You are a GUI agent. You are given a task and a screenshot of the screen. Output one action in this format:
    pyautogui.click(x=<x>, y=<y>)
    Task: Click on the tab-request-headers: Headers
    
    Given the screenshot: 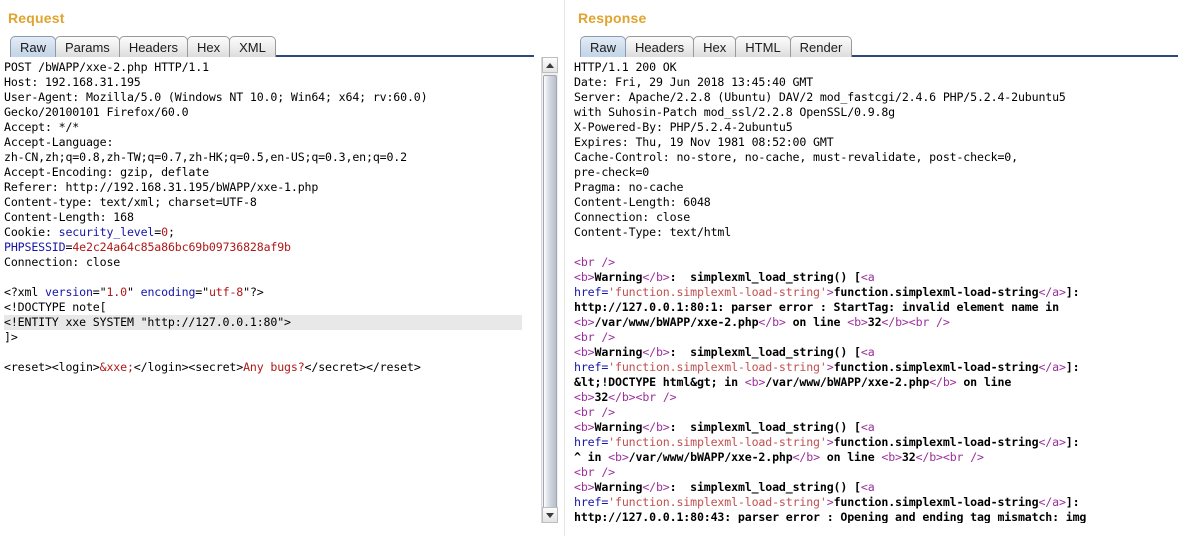 What is the action you would take?
    pyautogui.click(x=153, y=46)
    